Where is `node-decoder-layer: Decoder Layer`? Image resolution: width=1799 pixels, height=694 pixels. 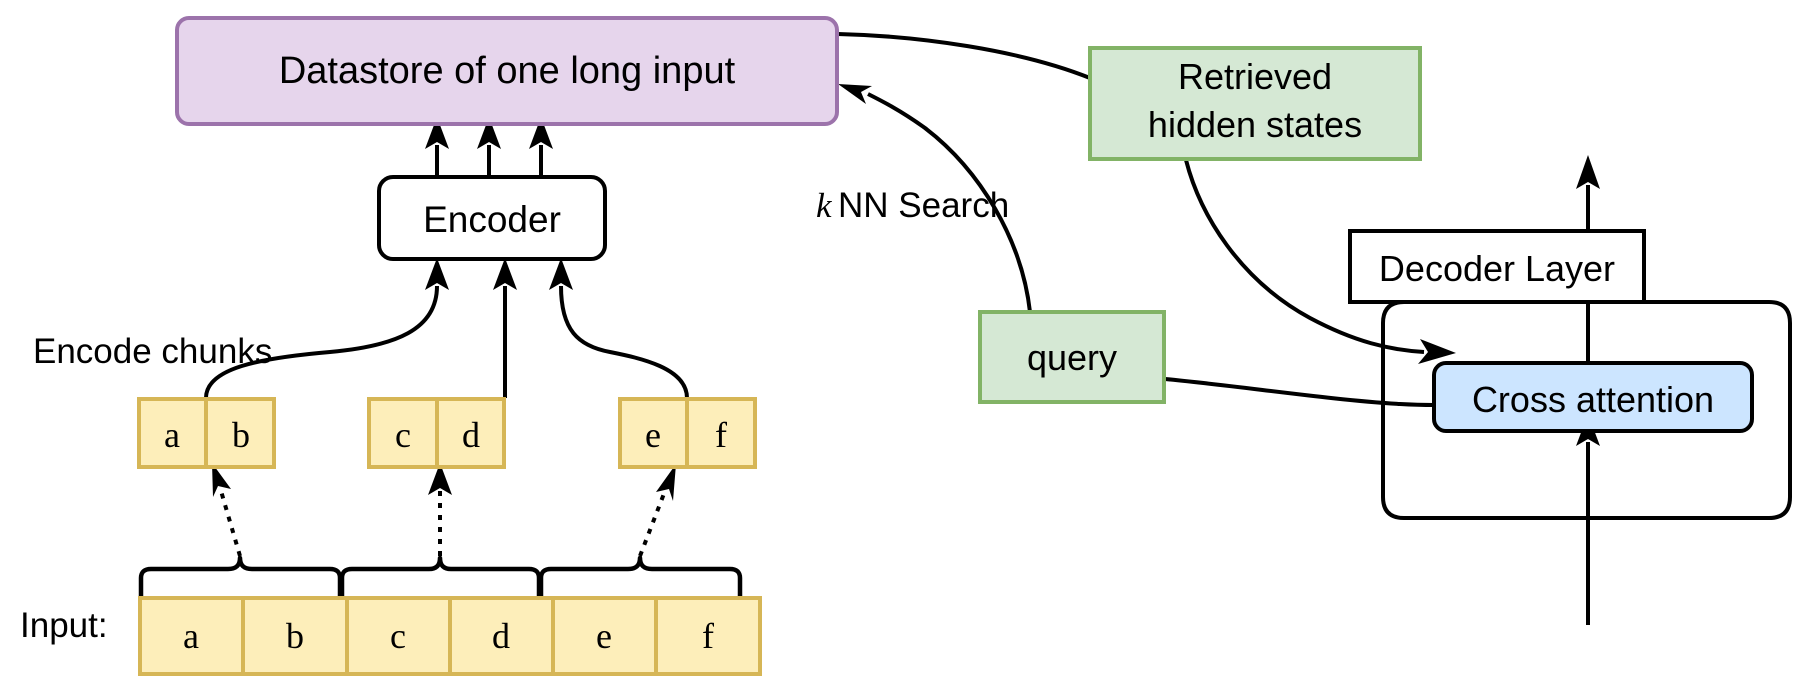
node-decoder-layer: Decoder Layer is located at coordinates (1497, 266).